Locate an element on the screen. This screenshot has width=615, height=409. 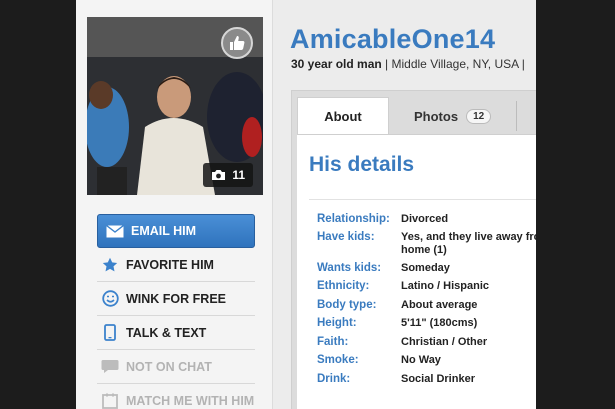
detail-value: About average is located at coordinates (439, 305).